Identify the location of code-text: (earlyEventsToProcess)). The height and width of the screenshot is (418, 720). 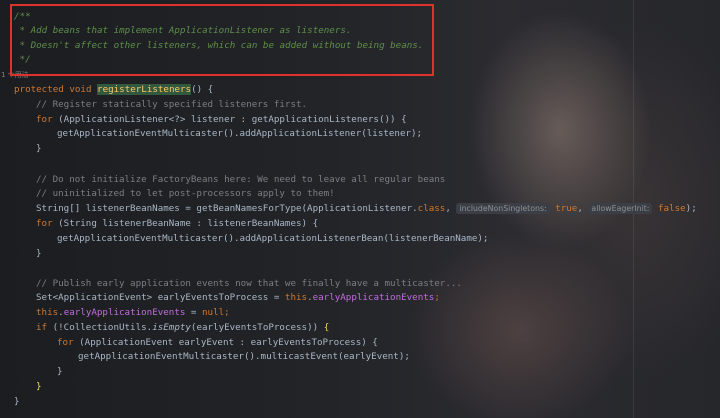
(257, 327).